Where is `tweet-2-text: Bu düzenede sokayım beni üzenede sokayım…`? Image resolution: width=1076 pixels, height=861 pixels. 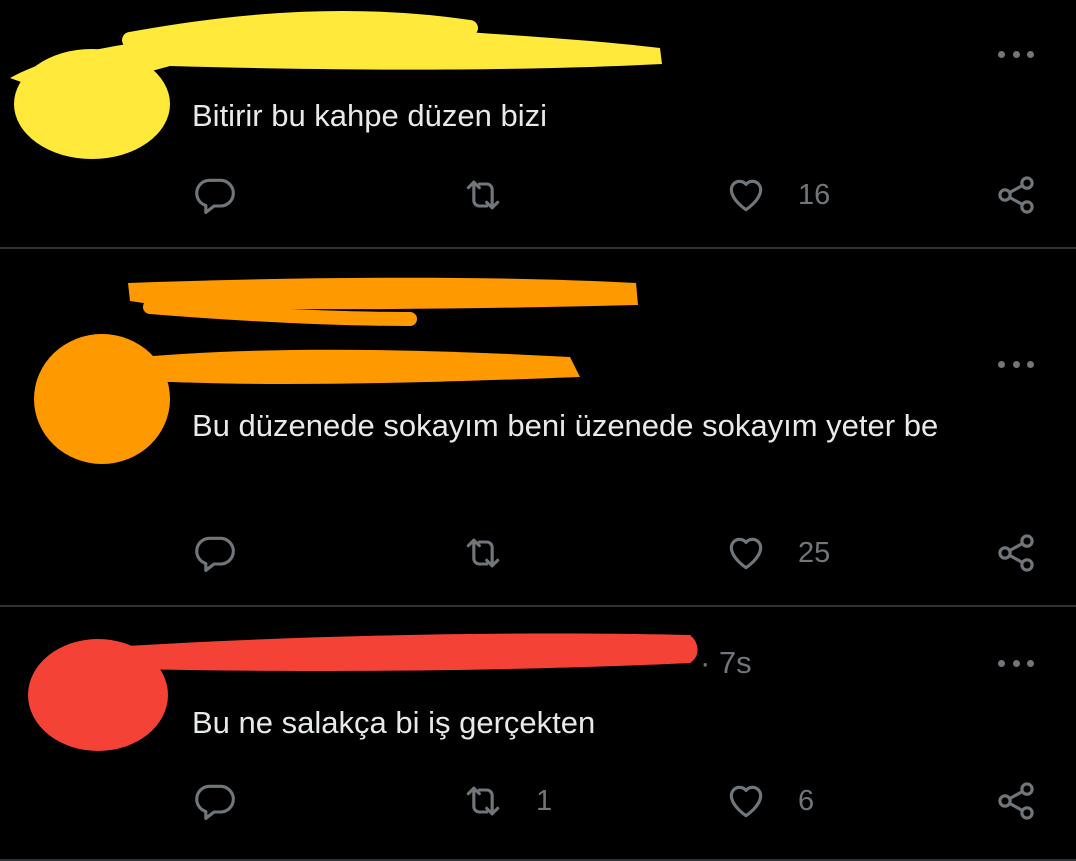
tweet-2-text: Bu düzenede sokayım beni üzenede sokayım… is located at coordinates (565, 425).